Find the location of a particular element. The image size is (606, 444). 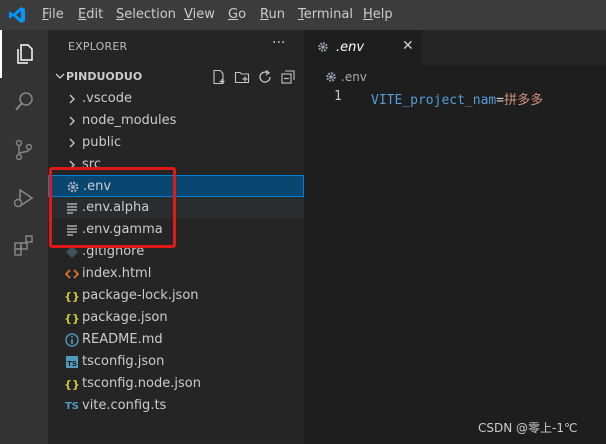

menu-go: Go is located at coordinates (237, 15).